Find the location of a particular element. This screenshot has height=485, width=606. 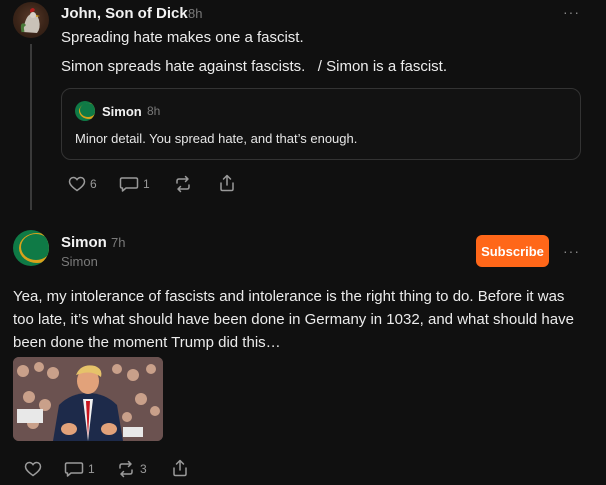

like-button is located at coordinates (33, 469).